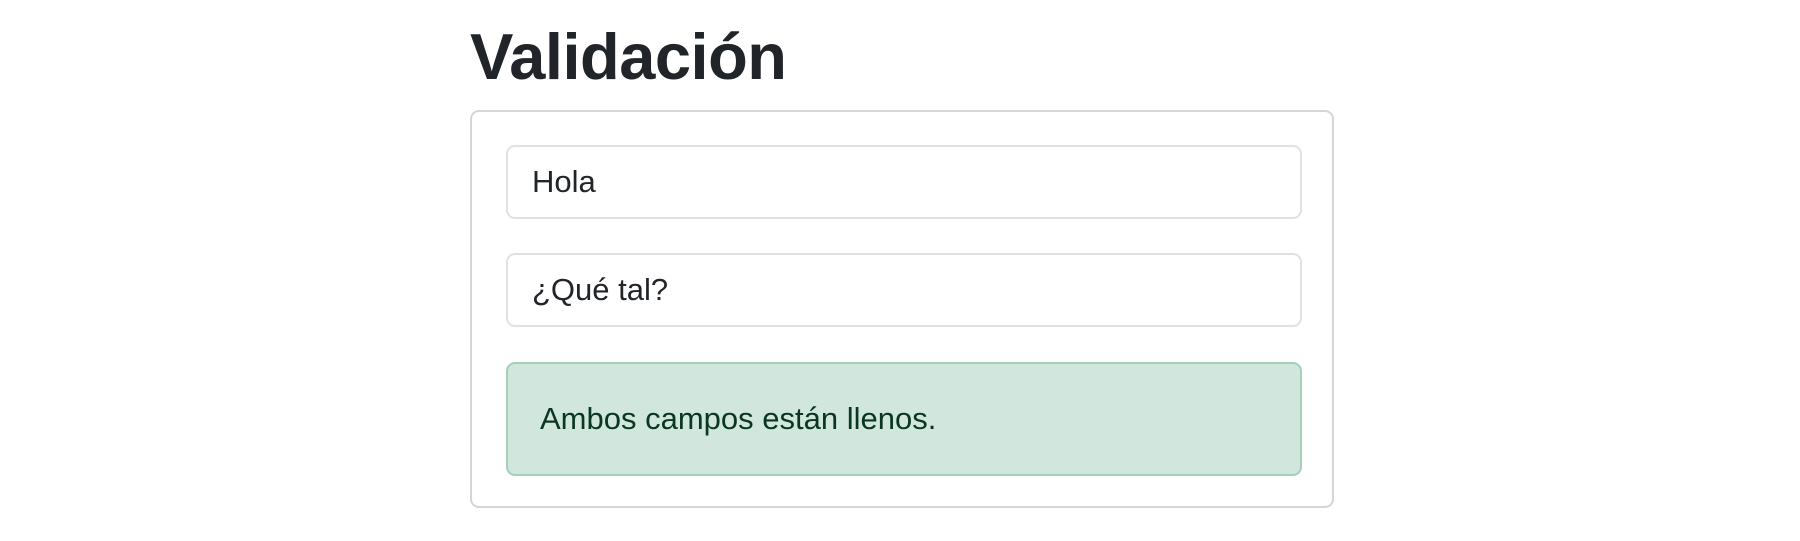  Describe the element at coordinates (904, 290) in the screenshot. I see `second-text-field` at that location.